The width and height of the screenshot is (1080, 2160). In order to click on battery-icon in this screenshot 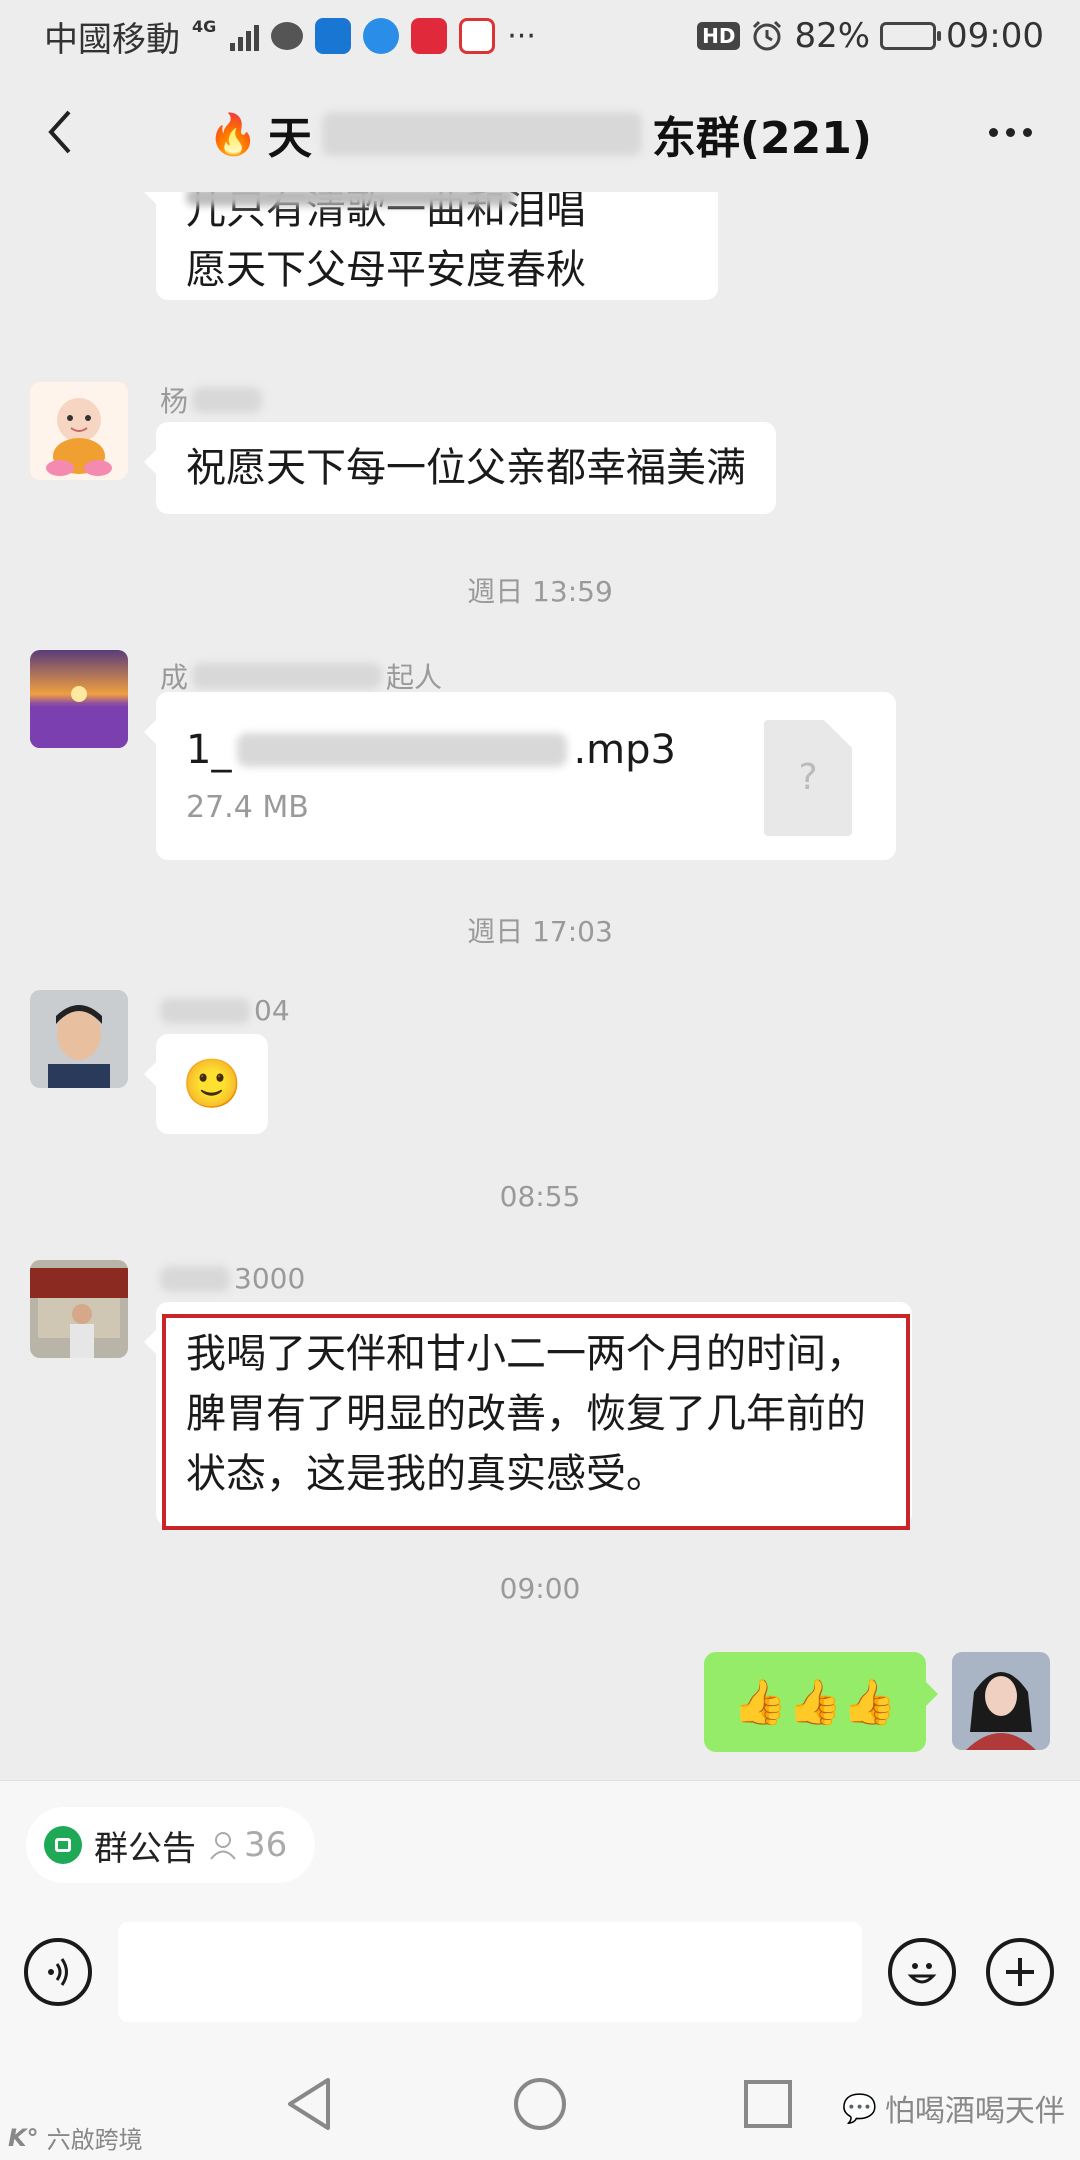, I will do `click(911, 36)`.